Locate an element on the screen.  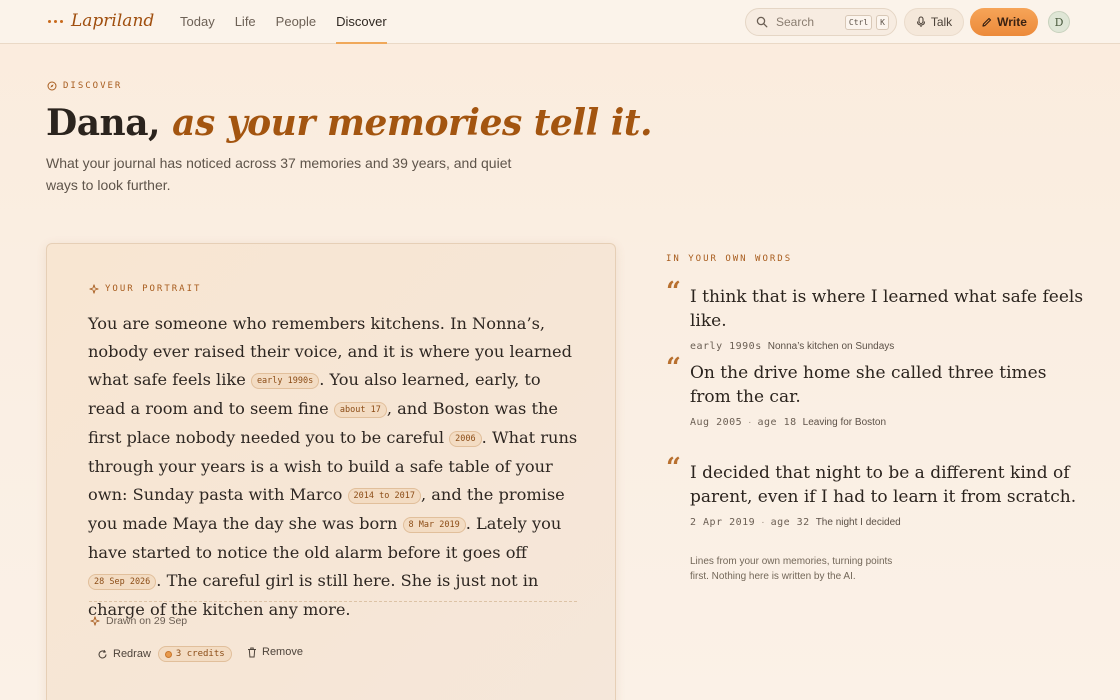
microphone-icon is located at coordinates (920, 21).